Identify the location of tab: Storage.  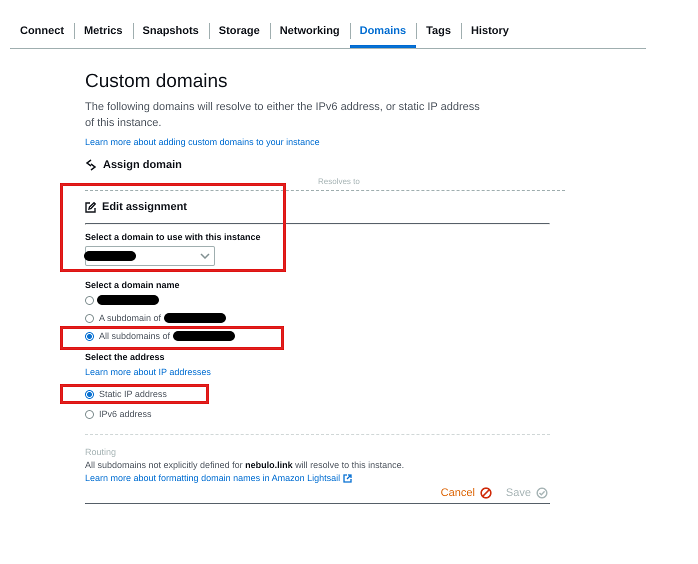
(239, 30).